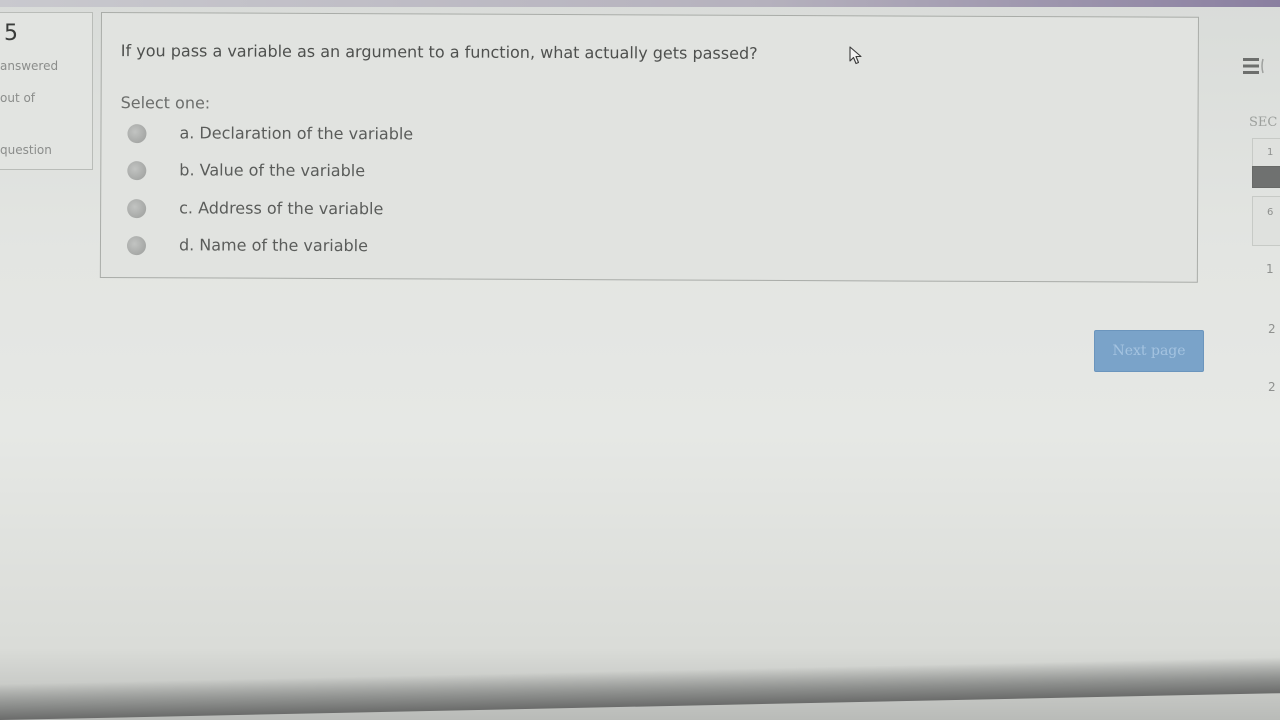 This screenshot has width=1280, height=720. Describe the element at coordinates (165, 103) in the screenshot. I see `select-one-label: Select one:` at that location.